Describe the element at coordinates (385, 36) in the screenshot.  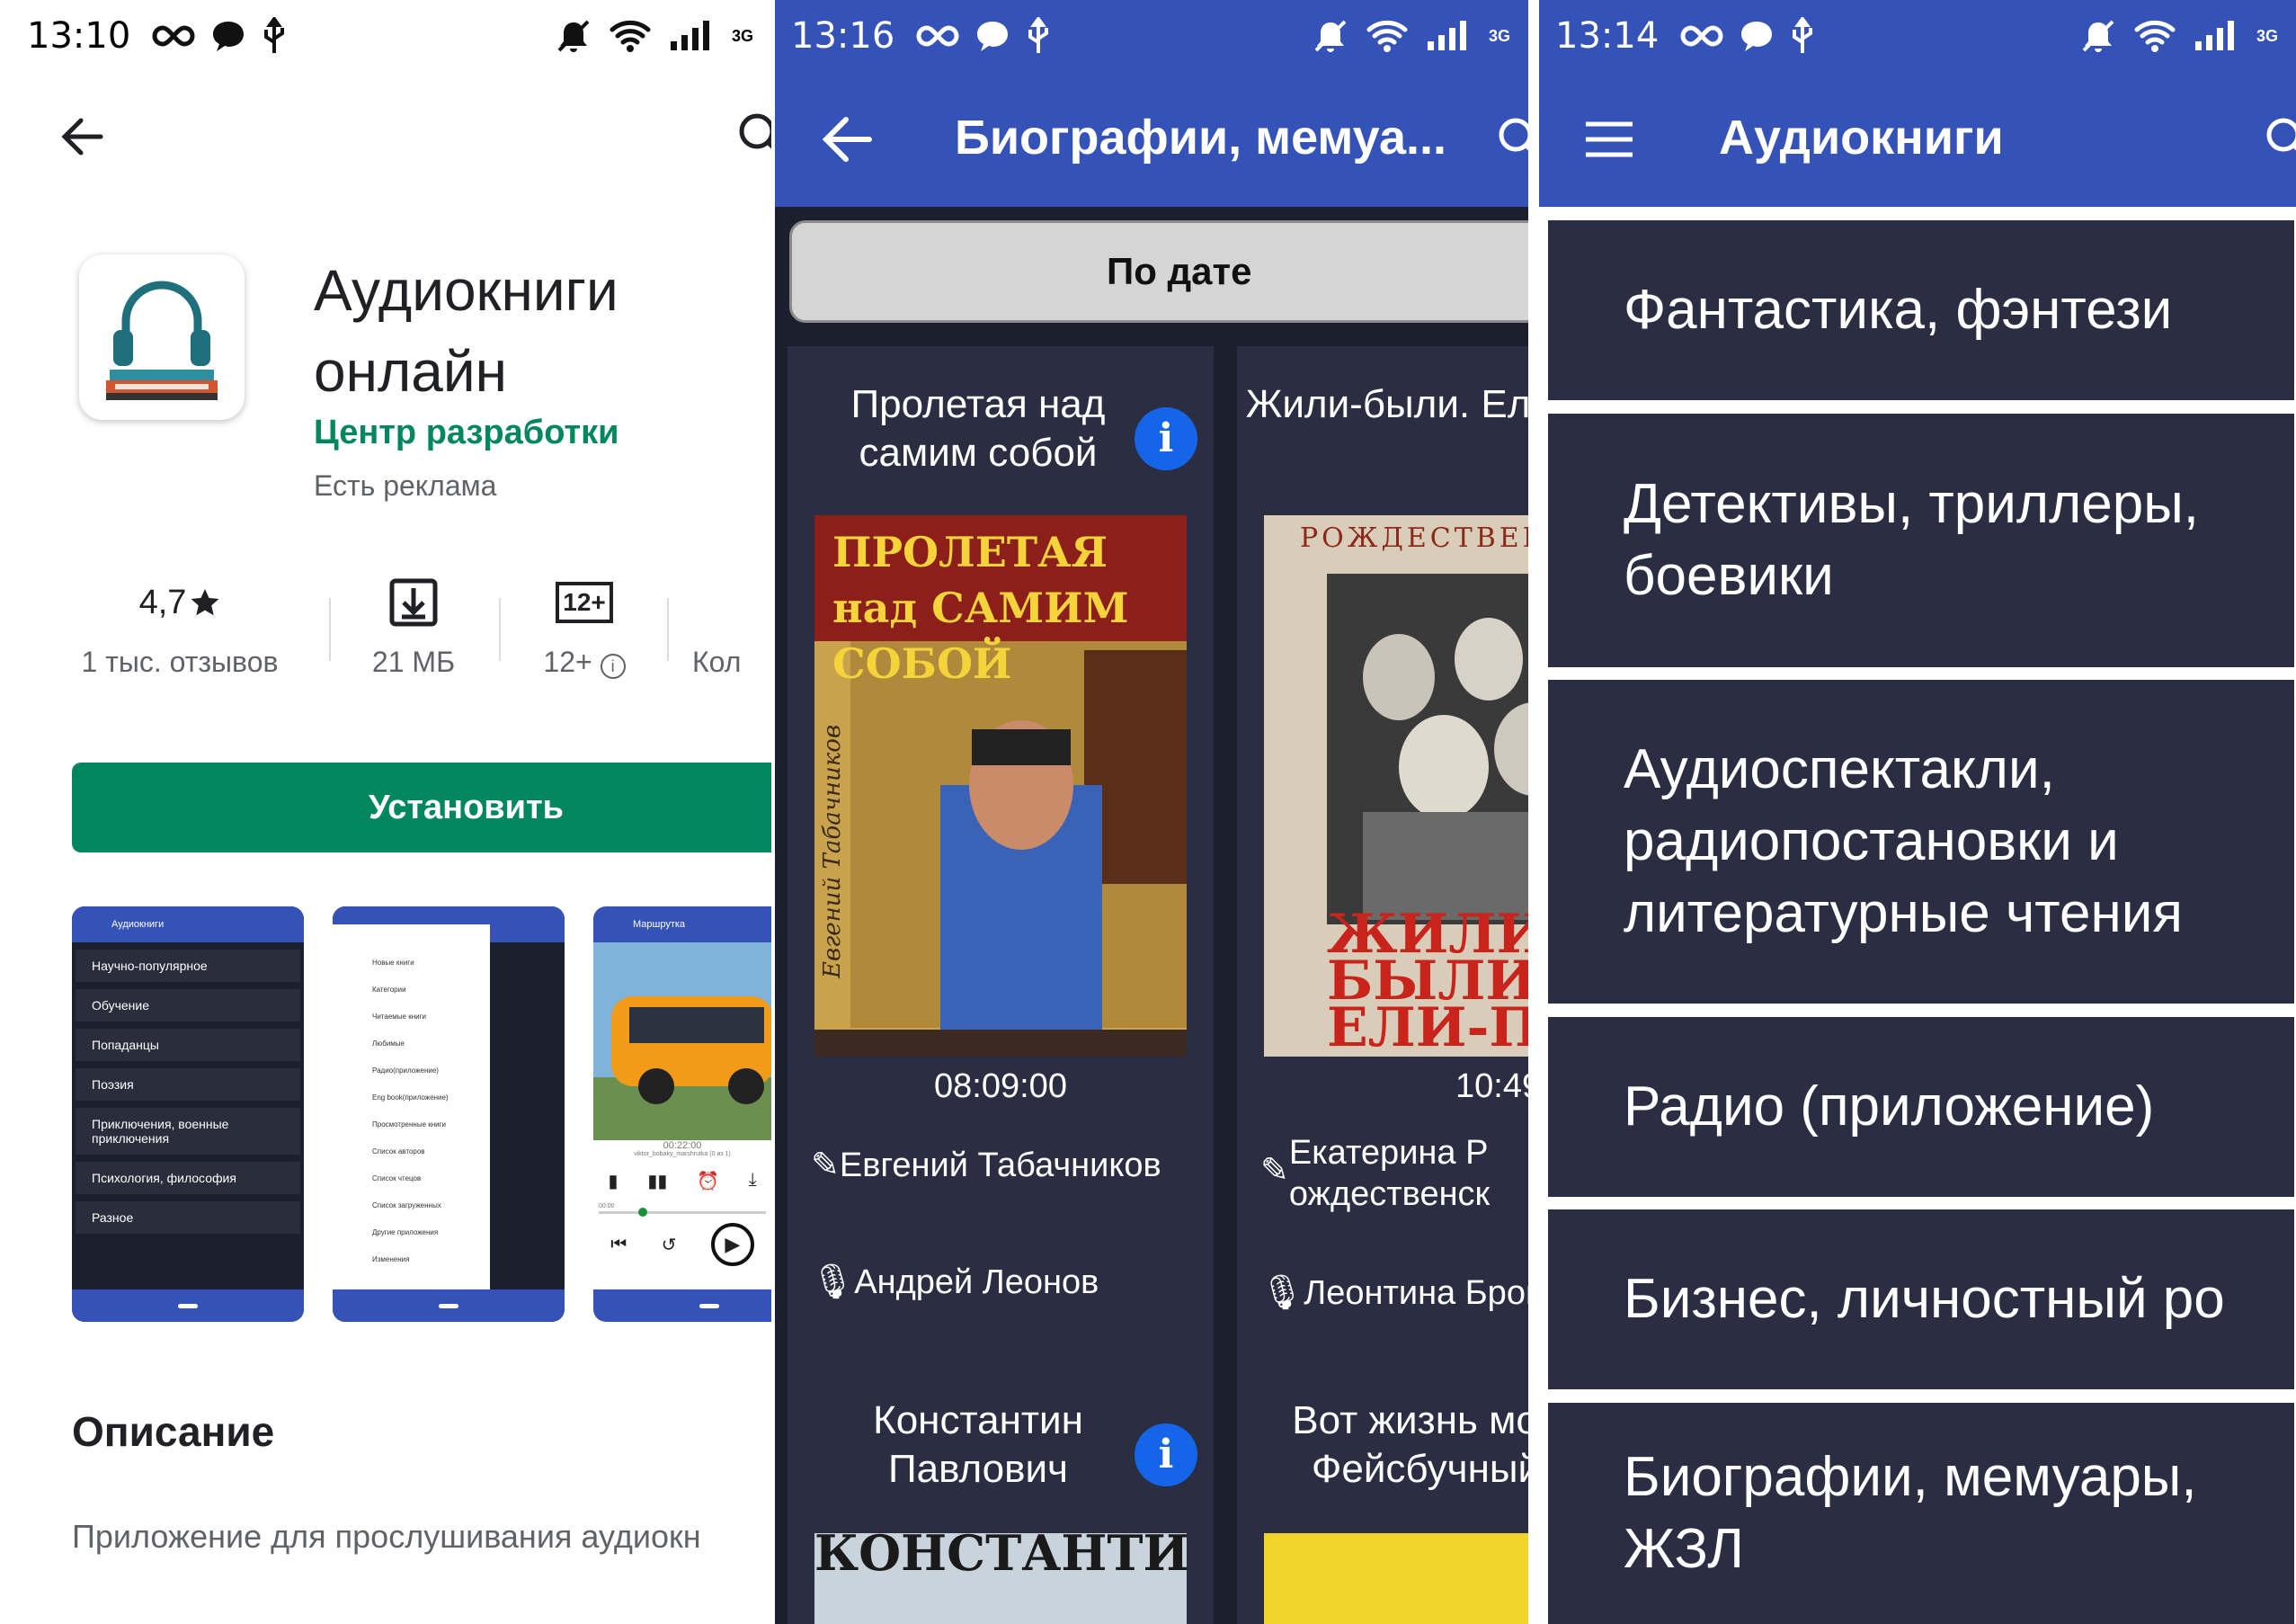
I see `status-bar: 13:10 3G` at that location.